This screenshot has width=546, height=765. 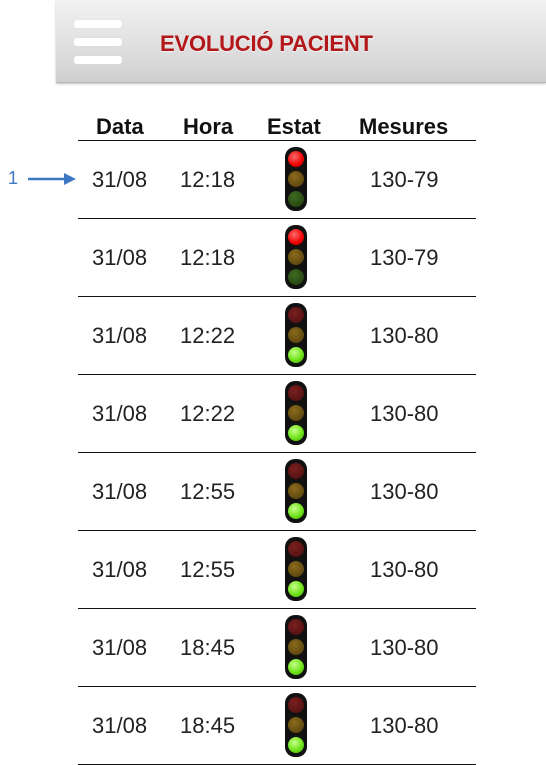 I want to click on table-header: Data Hora Estat Mesures, so click(x=277, y=124).